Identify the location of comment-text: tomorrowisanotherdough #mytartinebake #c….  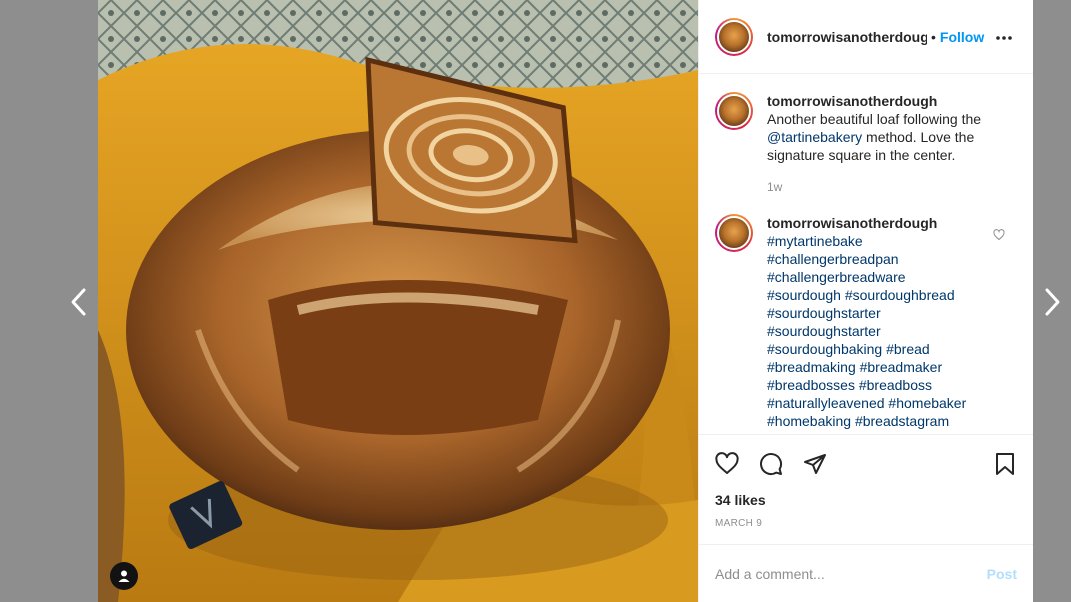
(877, 322).